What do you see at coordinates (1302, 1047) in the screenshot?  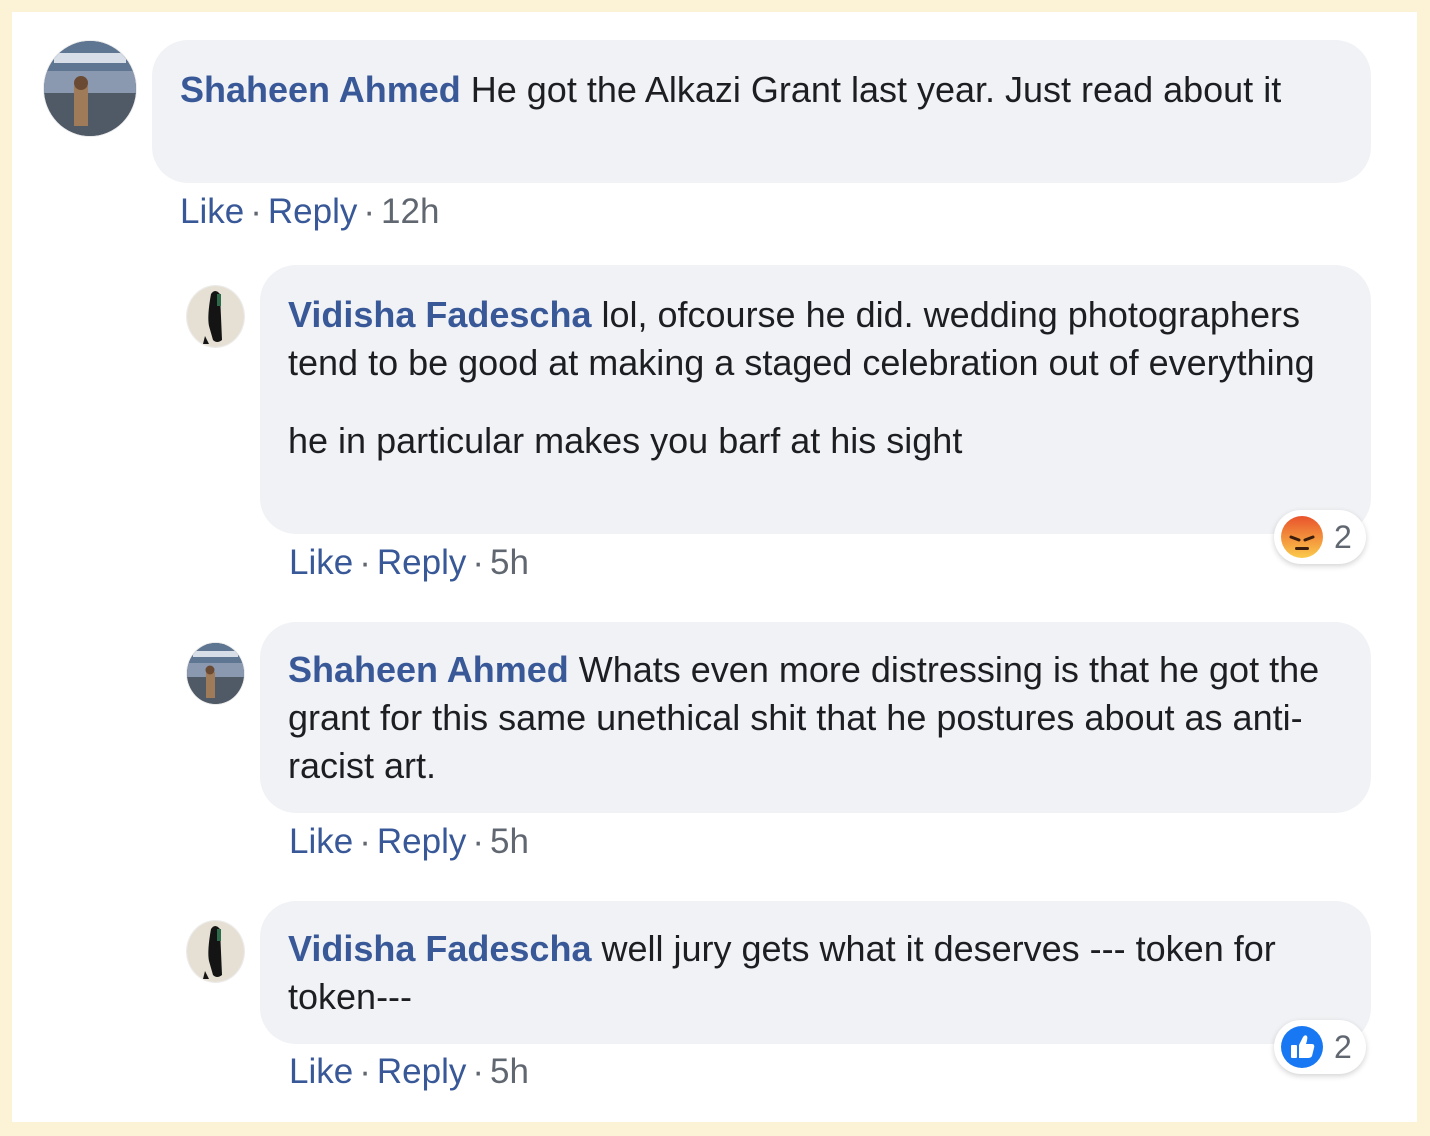 I see `like-reaction-icon` at bounding box center [1302, 1047].